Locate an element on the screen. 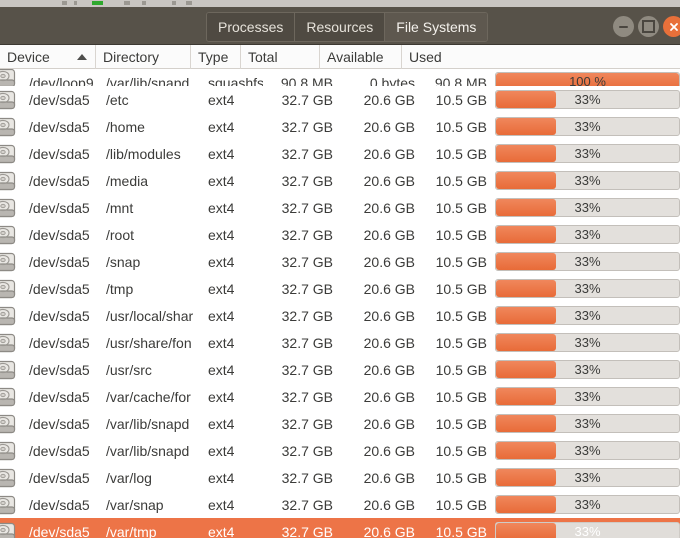  column-header-used-label: Used is located at coordinates (425, 56).